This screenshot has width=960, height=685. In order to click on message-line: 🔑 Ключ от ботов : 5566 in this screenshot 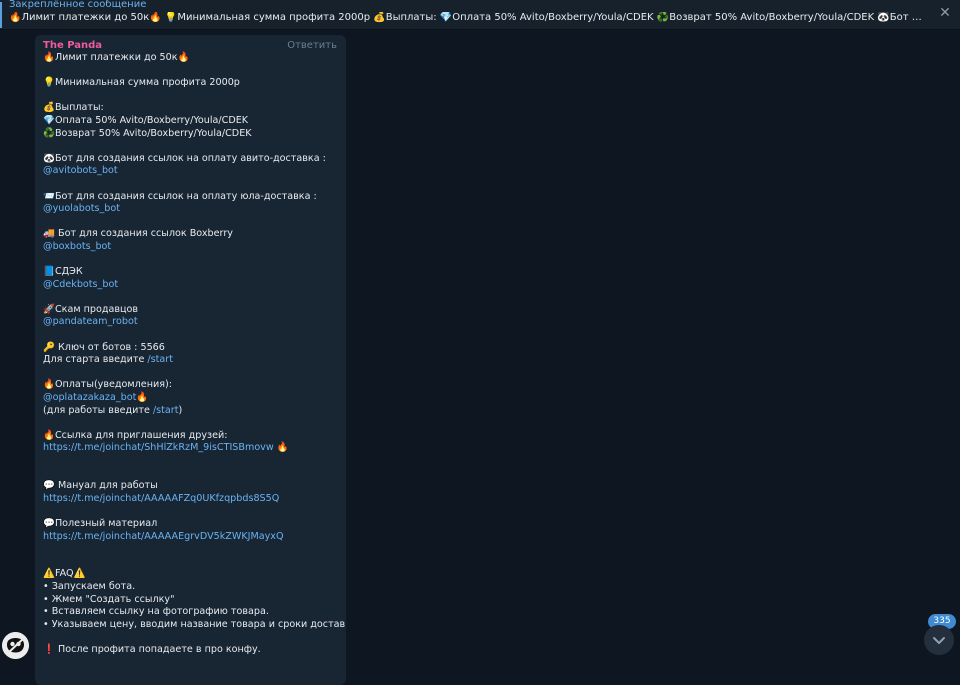, I will do `click(104, 347)`.